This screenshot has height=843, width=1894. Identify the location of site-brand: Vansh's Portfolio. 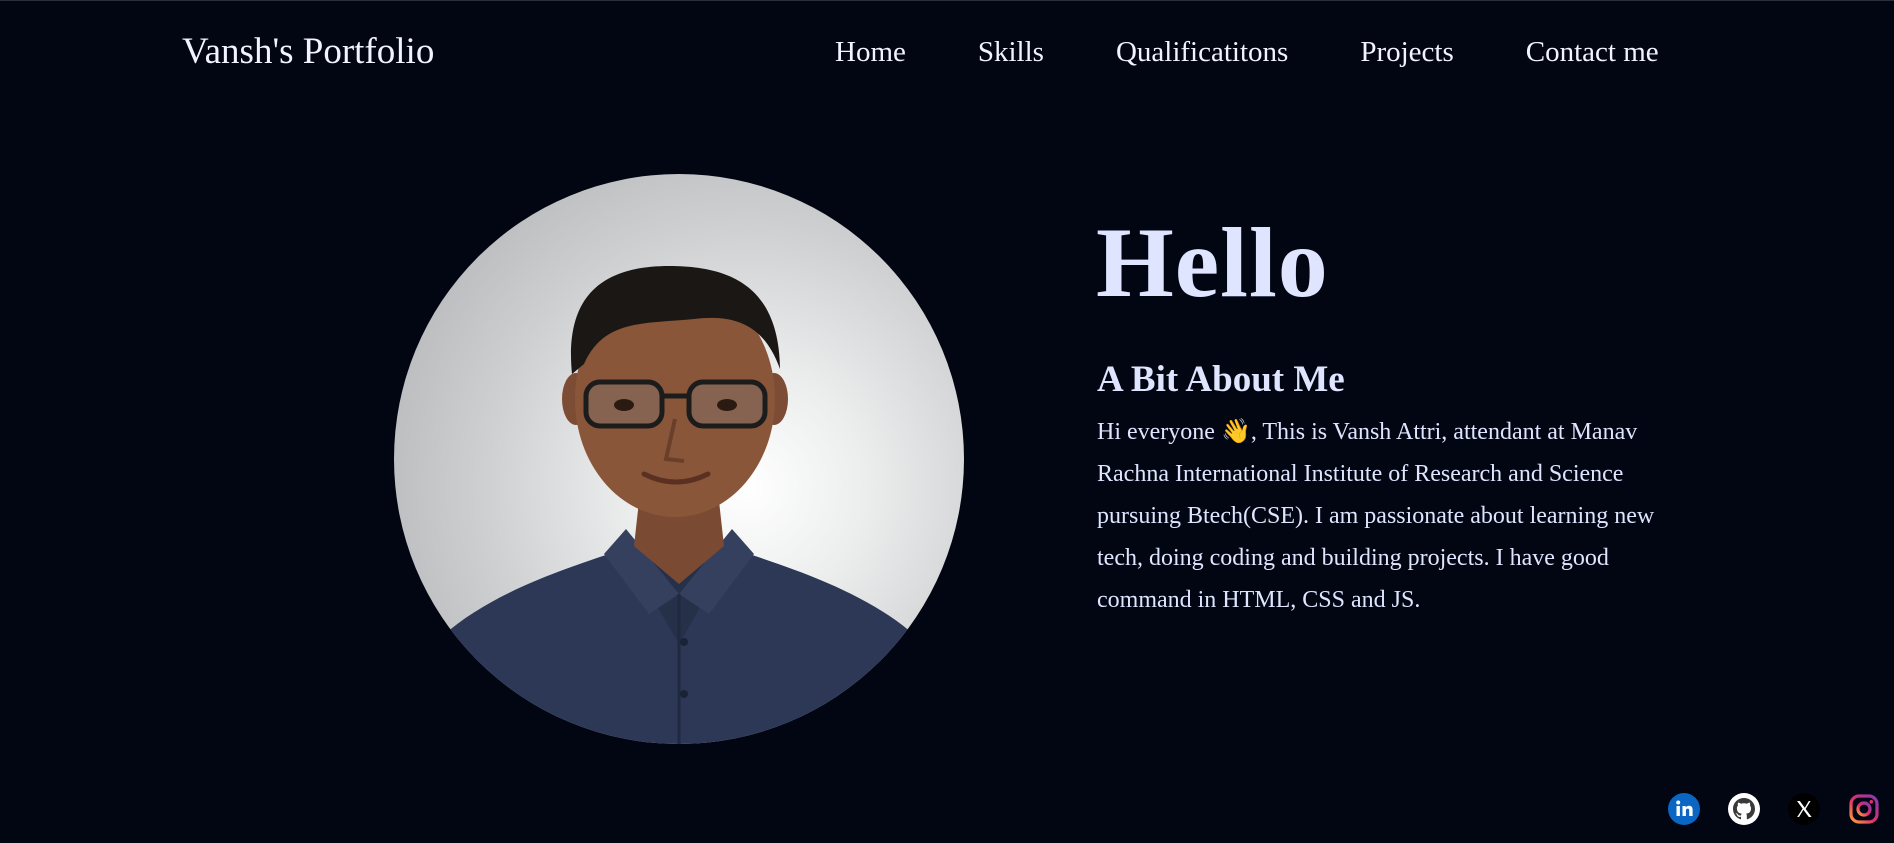
(308, 51).